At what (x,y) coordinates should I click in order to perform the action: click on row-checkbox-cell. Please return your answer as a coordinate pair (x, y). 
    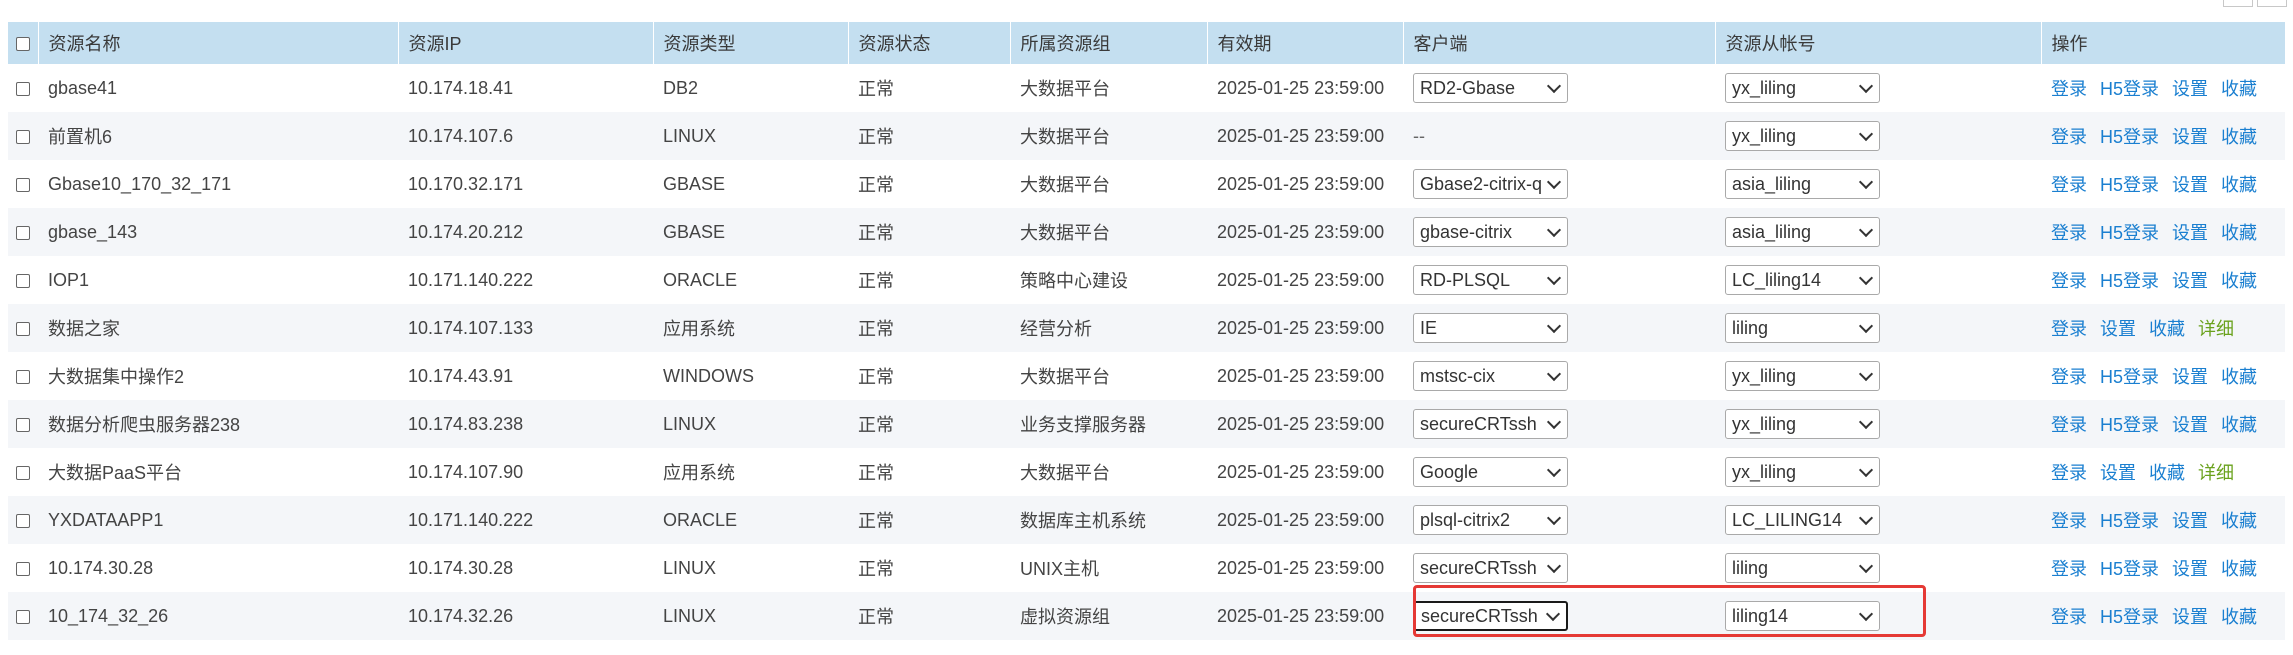
    Looking at the image, I should click on (23, 184).